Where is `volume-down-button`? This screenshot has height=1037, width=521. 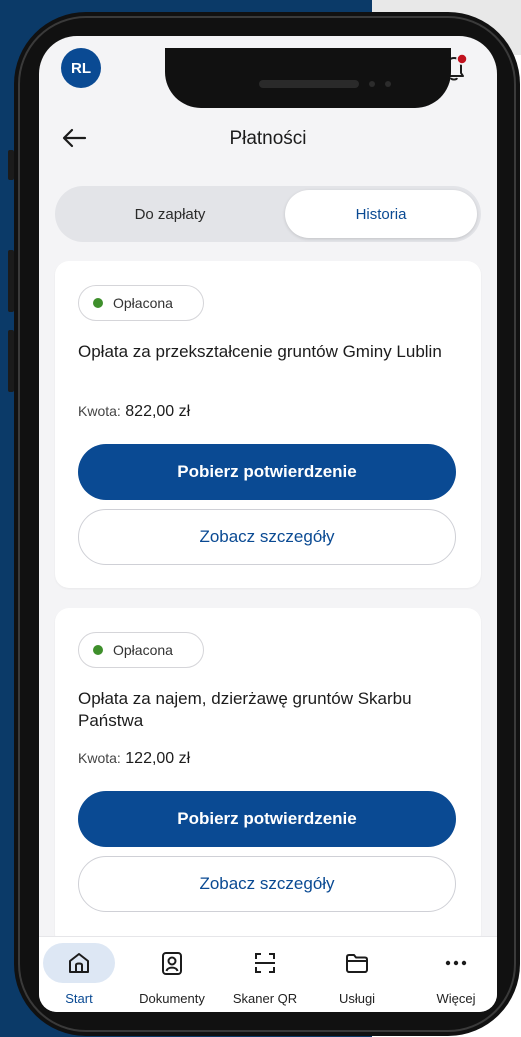
volume-down-button is located at coordinates (11, 361).